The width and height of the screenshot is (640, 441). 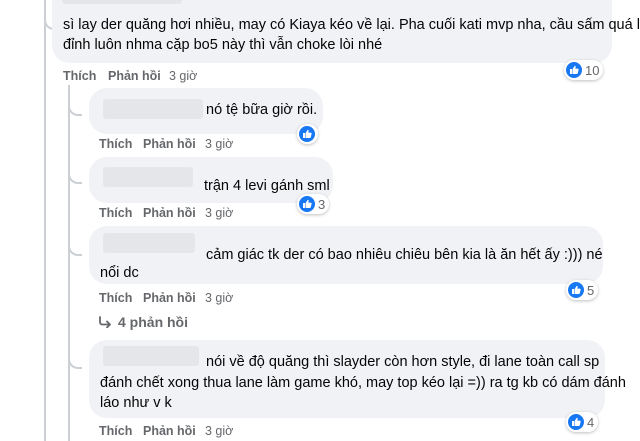 I want to click on reply-arrow-icon, so click(x=105, y=323).